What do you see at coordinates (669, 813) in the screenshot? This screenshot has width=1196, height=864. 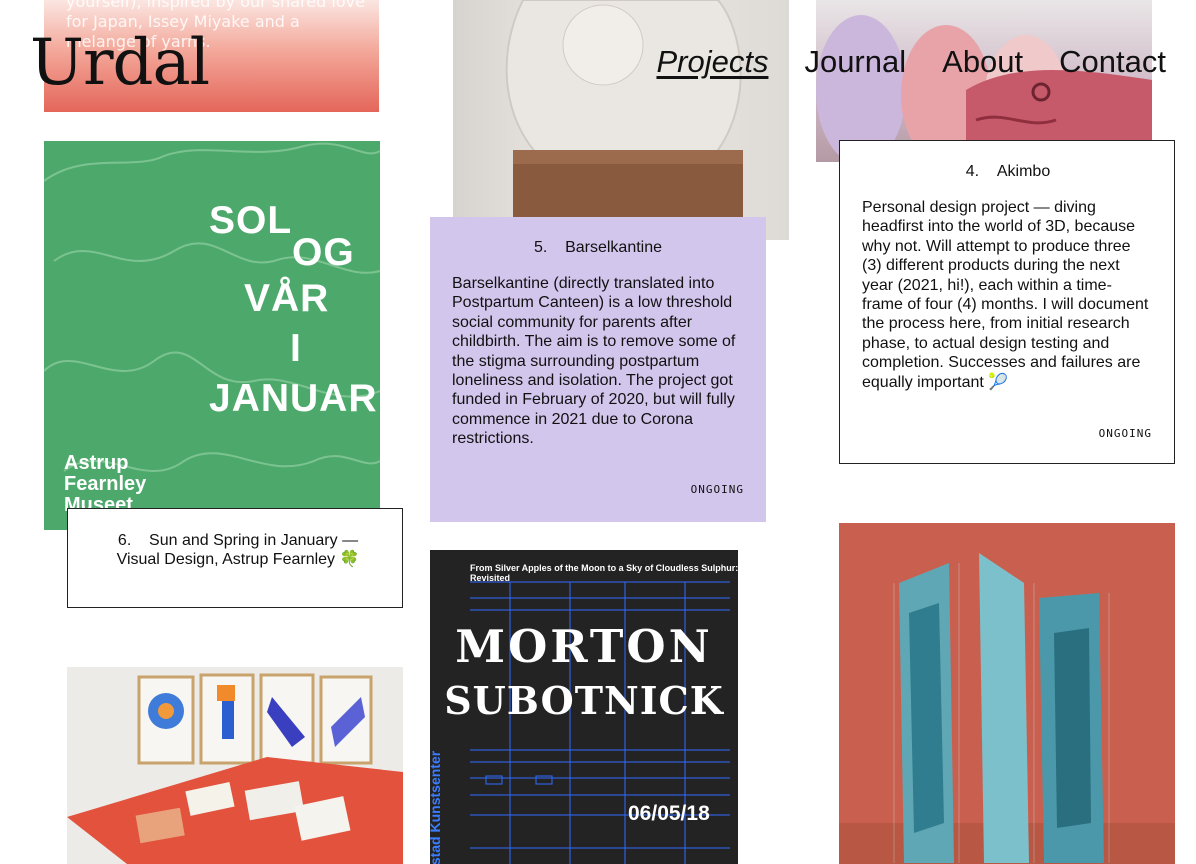 I see `poster-date: 06/05/18` at bounding box center [669, 813].